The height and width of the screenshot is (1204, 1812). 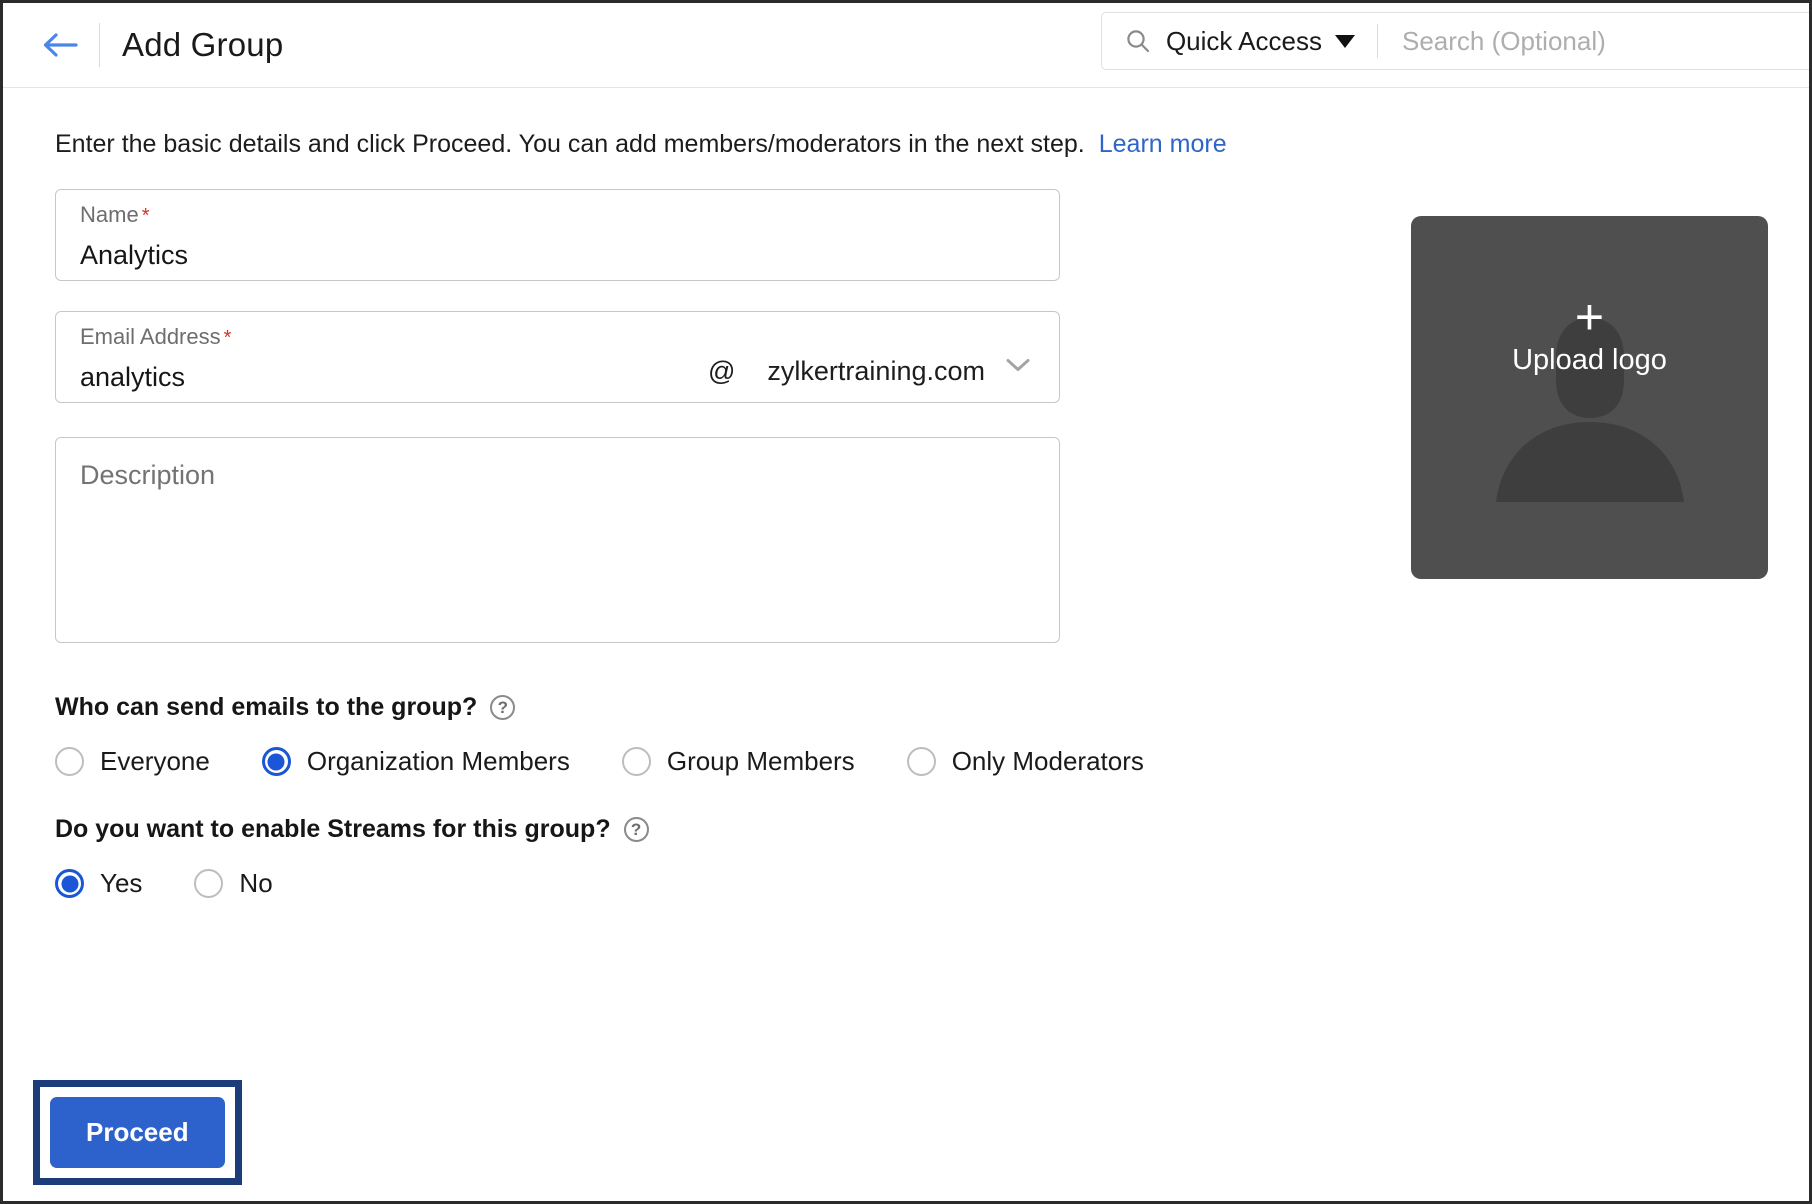 I want to click on header-divider, so click(x=99, y=45).